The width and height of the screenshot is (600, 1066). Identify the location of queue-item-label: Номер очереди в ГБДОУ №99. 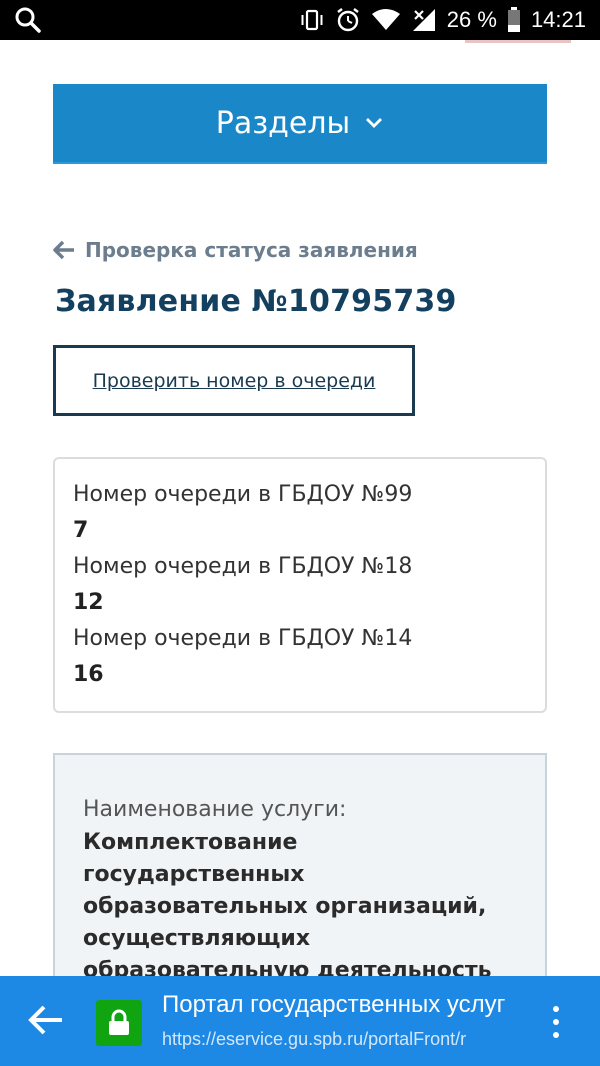
(243, 494).